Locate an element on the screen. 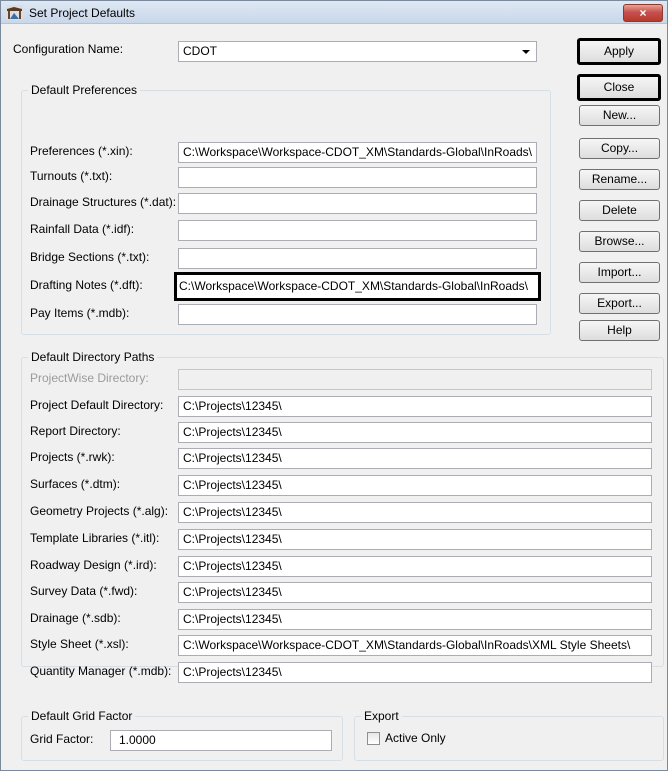 The height and width of the screenshot is (771, 668). projectwise-directory-label: ProjectWise Directory: is located at coordinates (89, 378).